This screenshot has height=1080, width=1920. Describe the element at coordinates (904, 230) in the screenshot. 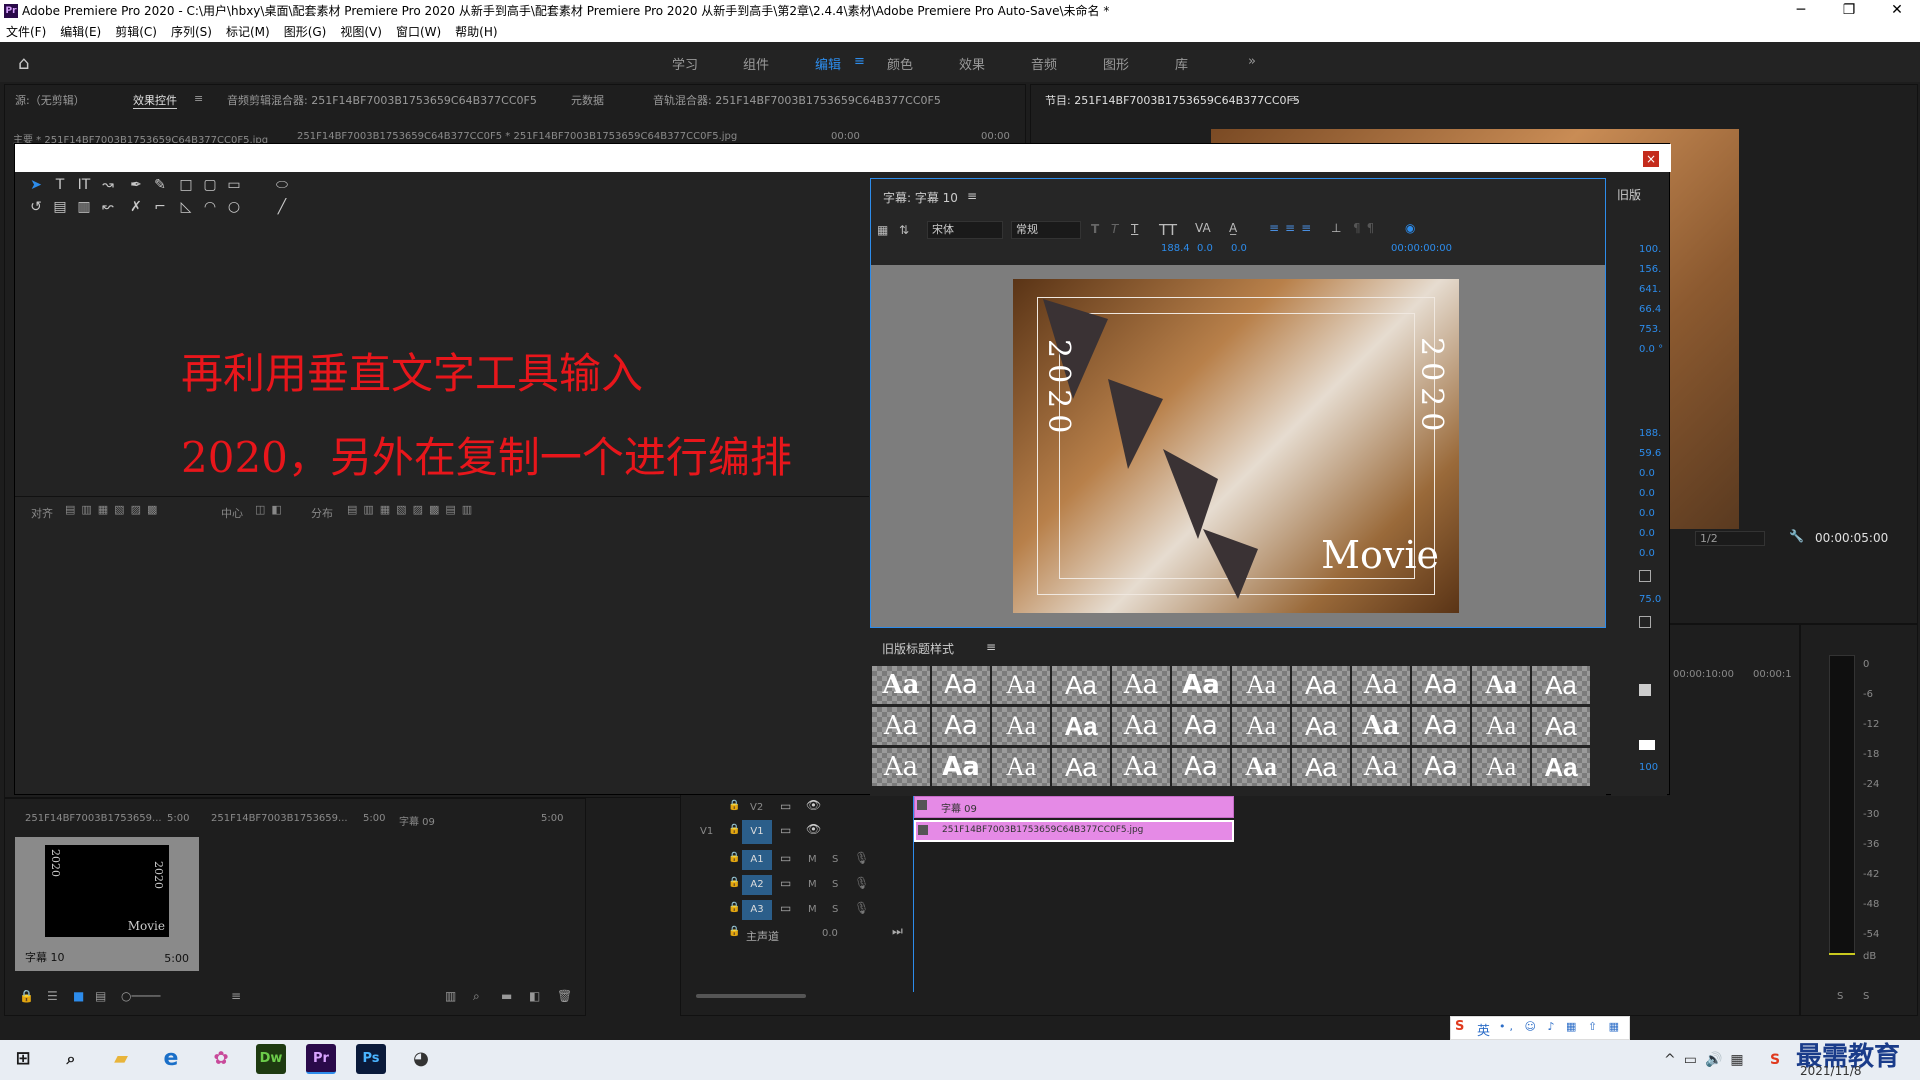

I see `roll-crawl-icon: ⇅` at that location.